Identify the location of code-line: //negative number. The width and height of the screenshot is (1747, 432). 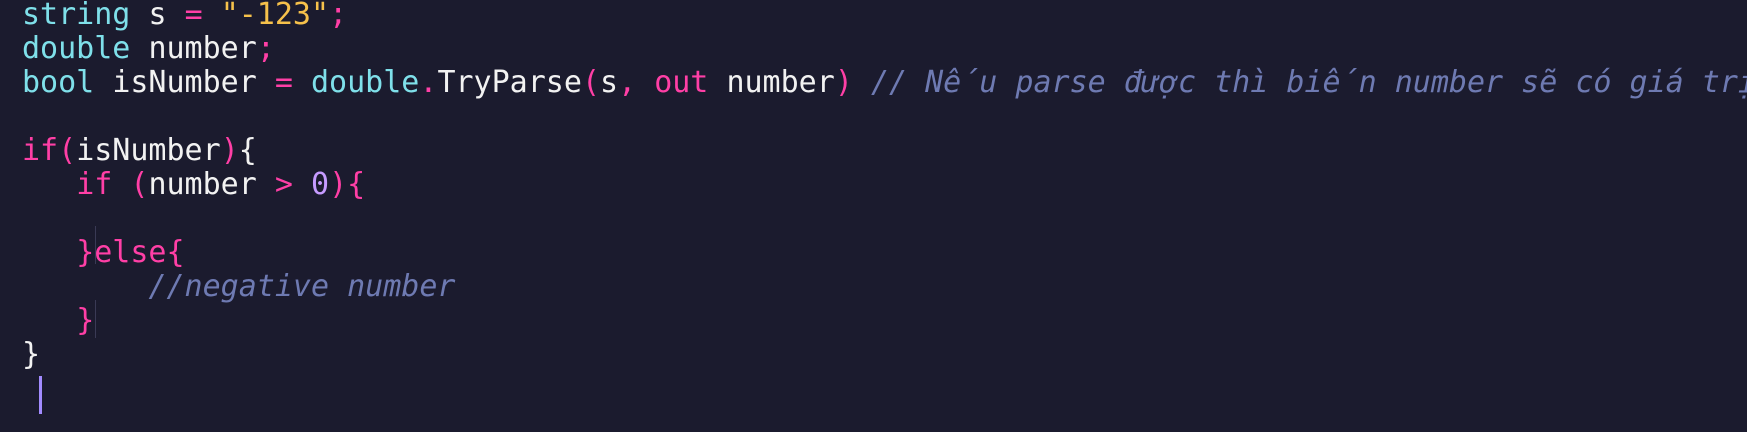
(238, 287).